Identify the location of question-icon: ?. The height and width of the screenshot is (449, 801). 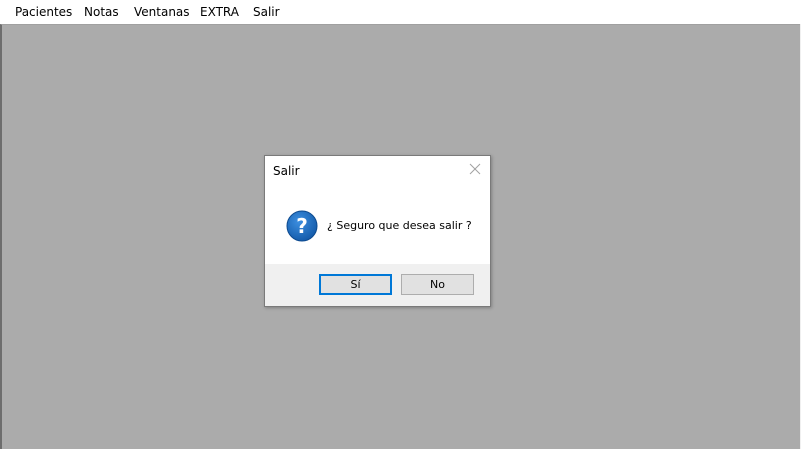
(302, 226).